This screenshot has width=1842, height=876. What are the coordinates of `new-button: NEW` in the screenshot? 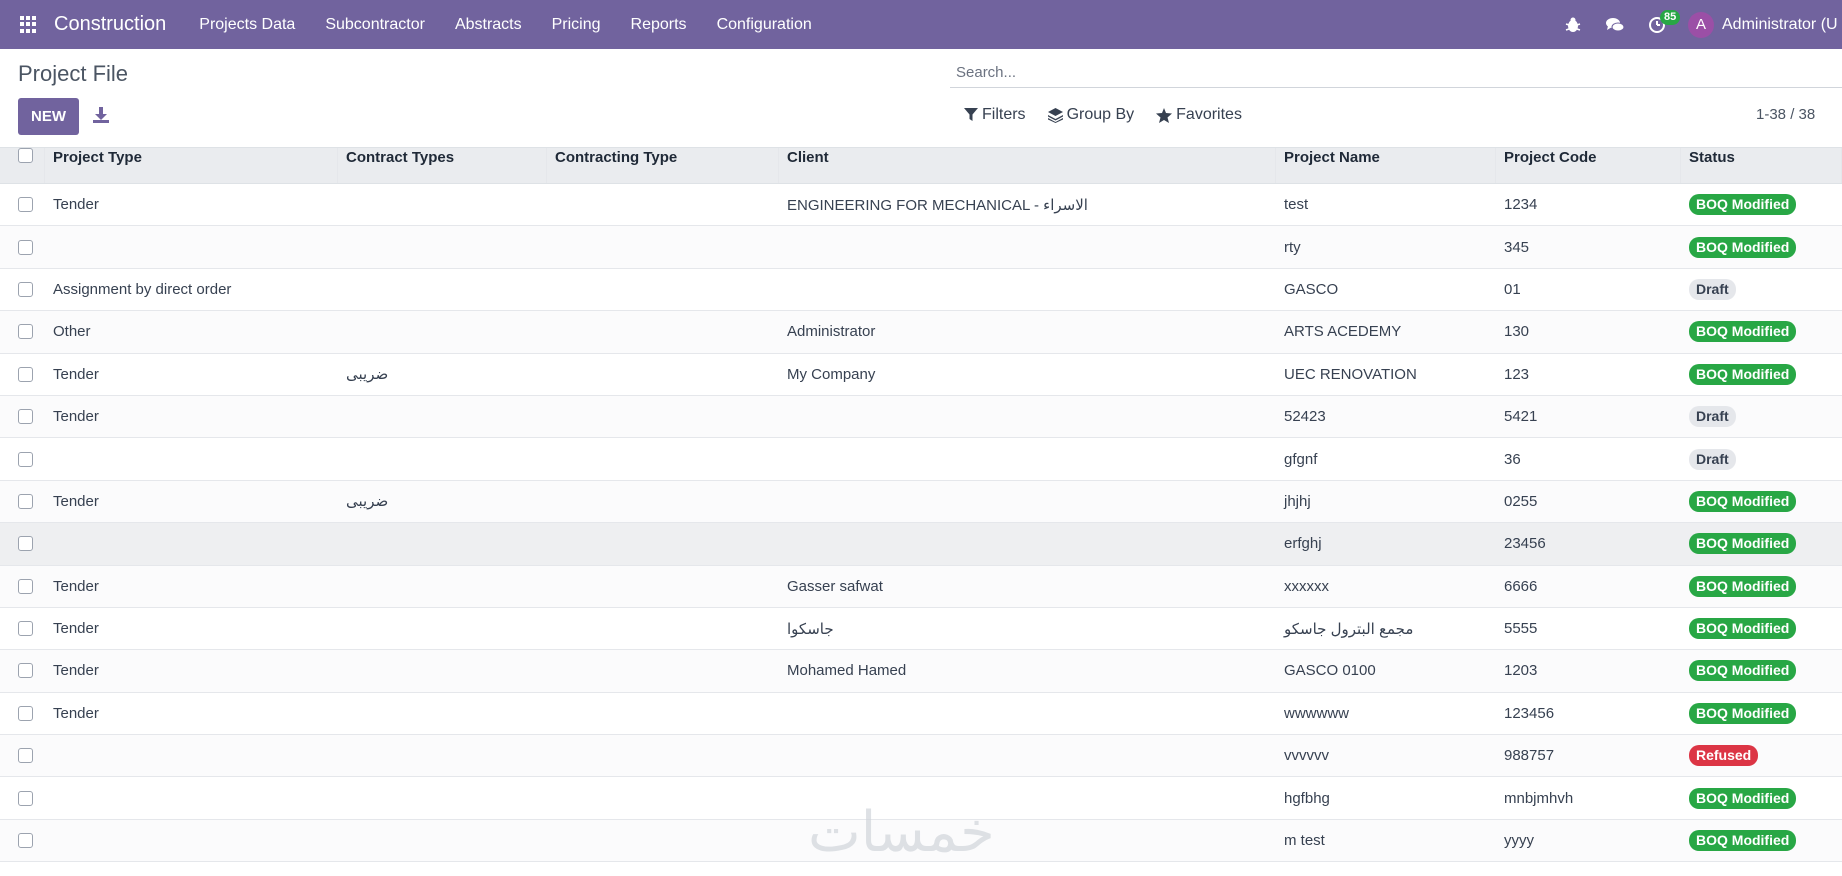 It's located at (48, 116).